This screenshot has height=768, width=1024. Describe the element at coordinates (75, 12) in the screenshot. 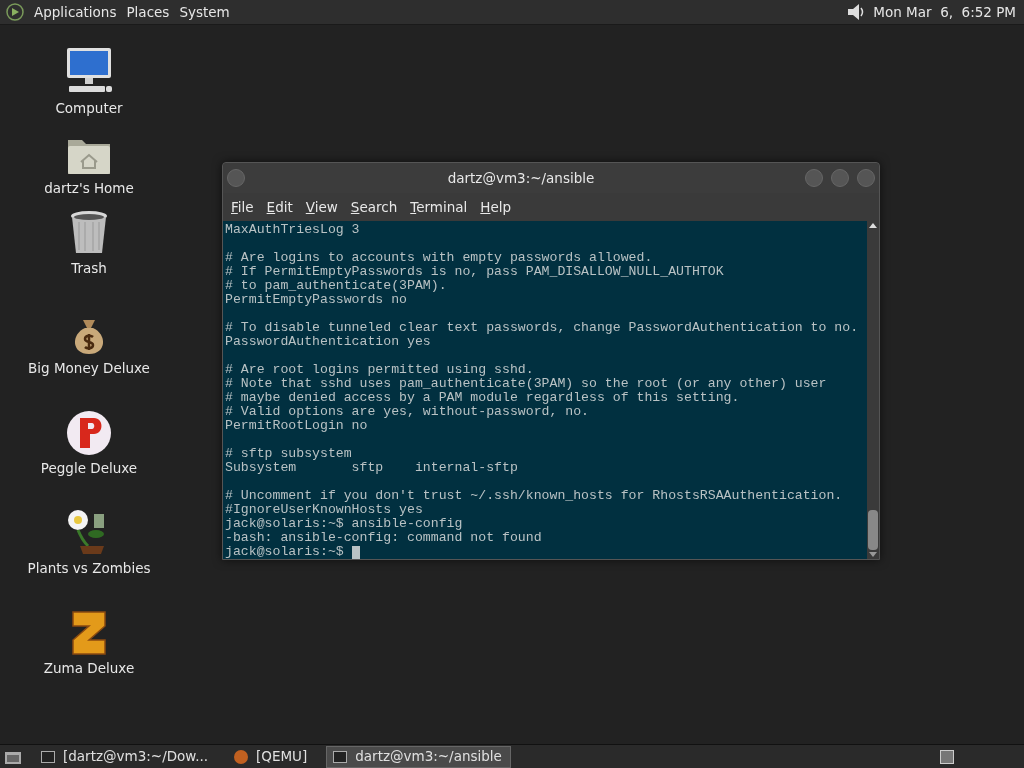

I see `panel-menu: Applications` at that location.